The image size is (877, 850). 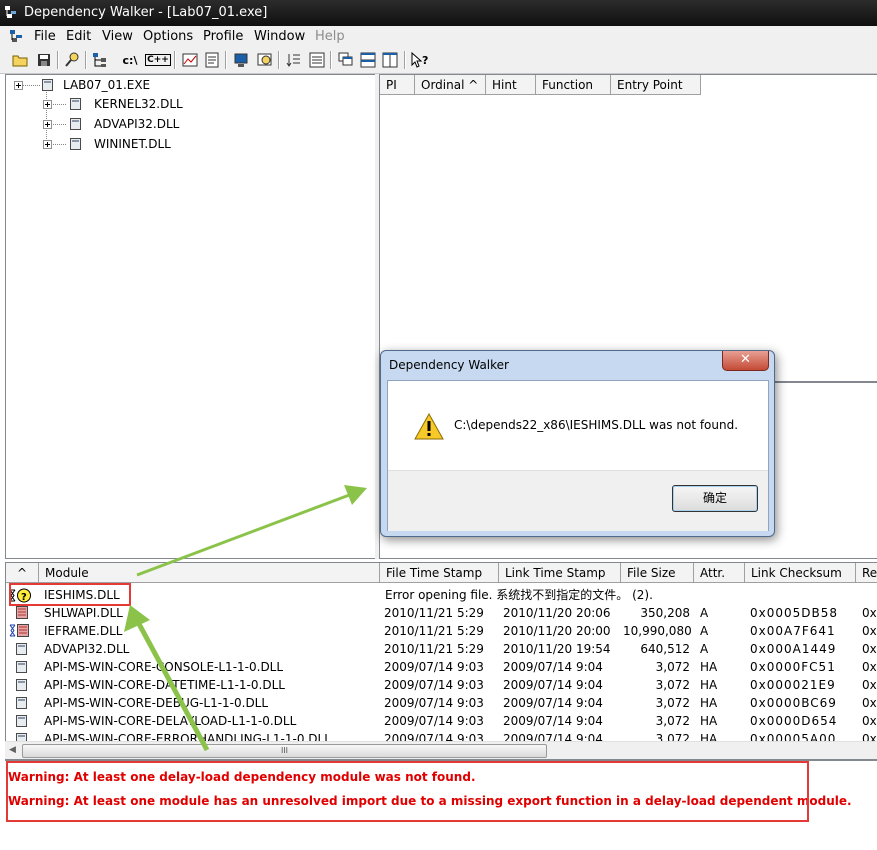 I want to click on full-paths-button: c:\, so click(x=130, y=60).